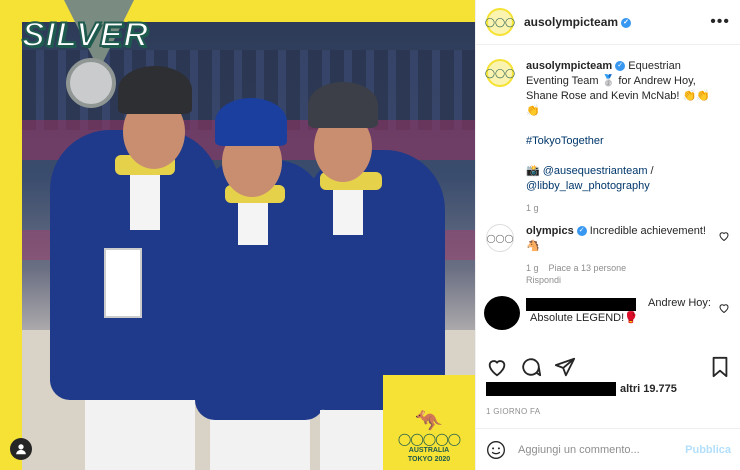 This screenshot has height=470, width=740. I want to click on rider-left-shirt, so click(145, 200).